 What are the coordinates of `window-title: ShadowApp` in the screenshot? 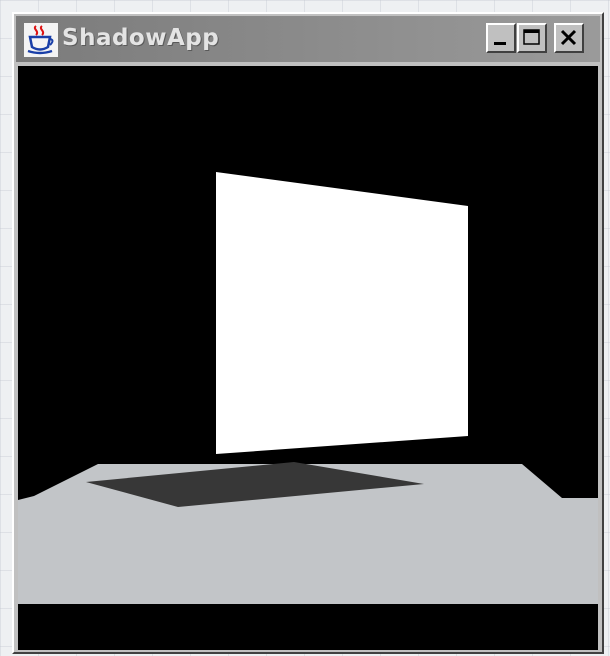 It's located at (141, 38).